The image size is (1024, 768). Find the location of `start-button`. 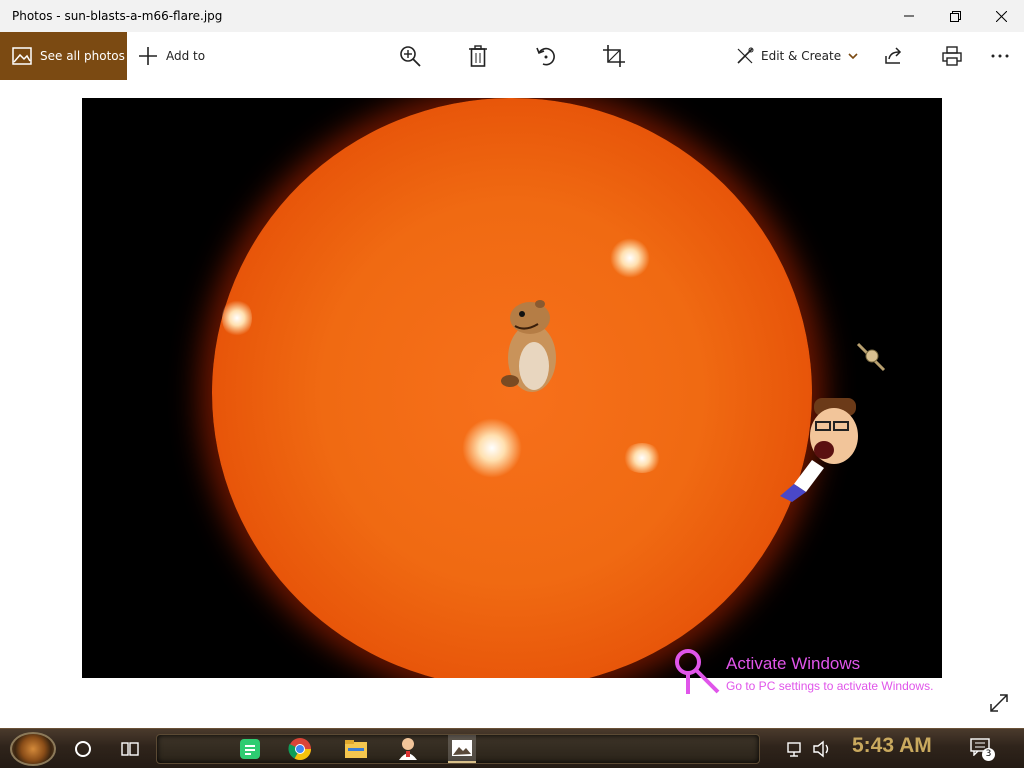

start-button is located at coordinates (33, 749).